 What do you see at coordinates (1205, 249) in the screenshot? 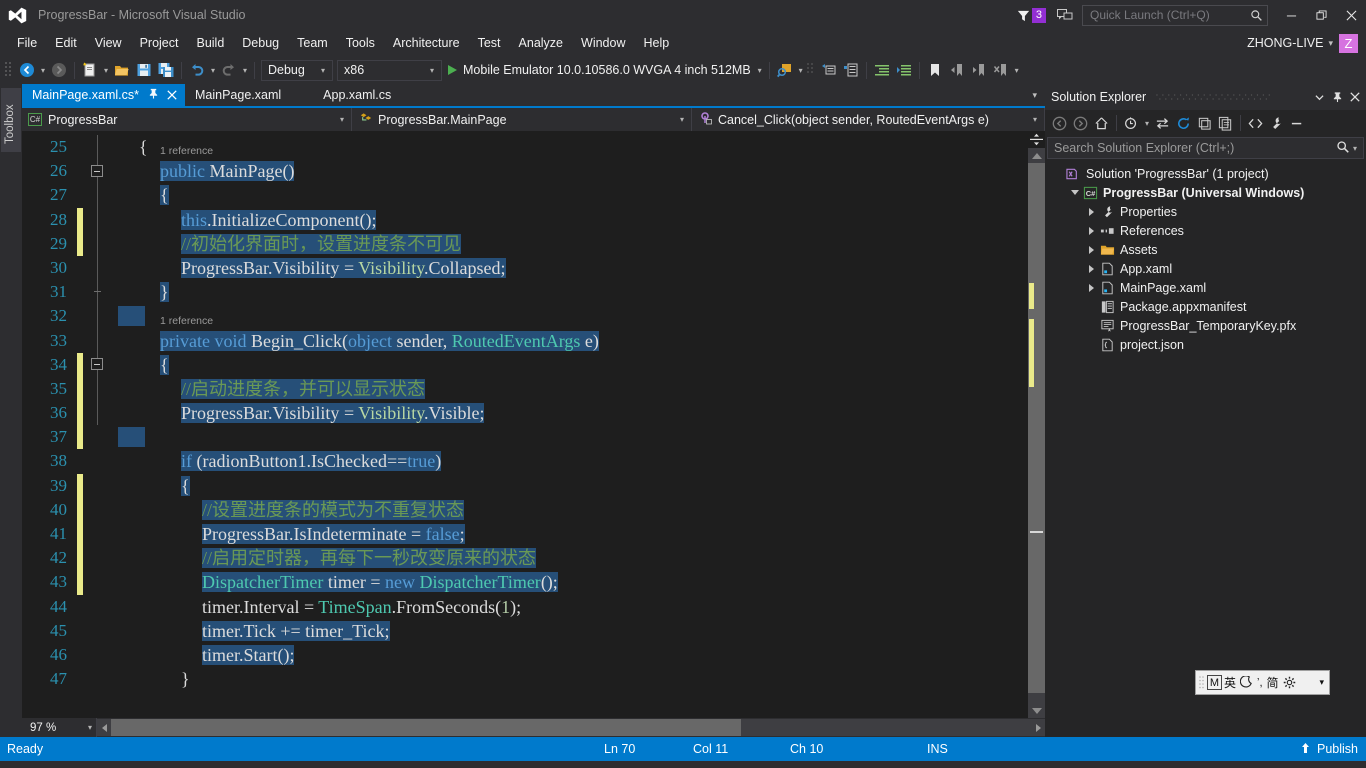
I see `tree-item-assets: Assets` at bounding box center [1205, 249].